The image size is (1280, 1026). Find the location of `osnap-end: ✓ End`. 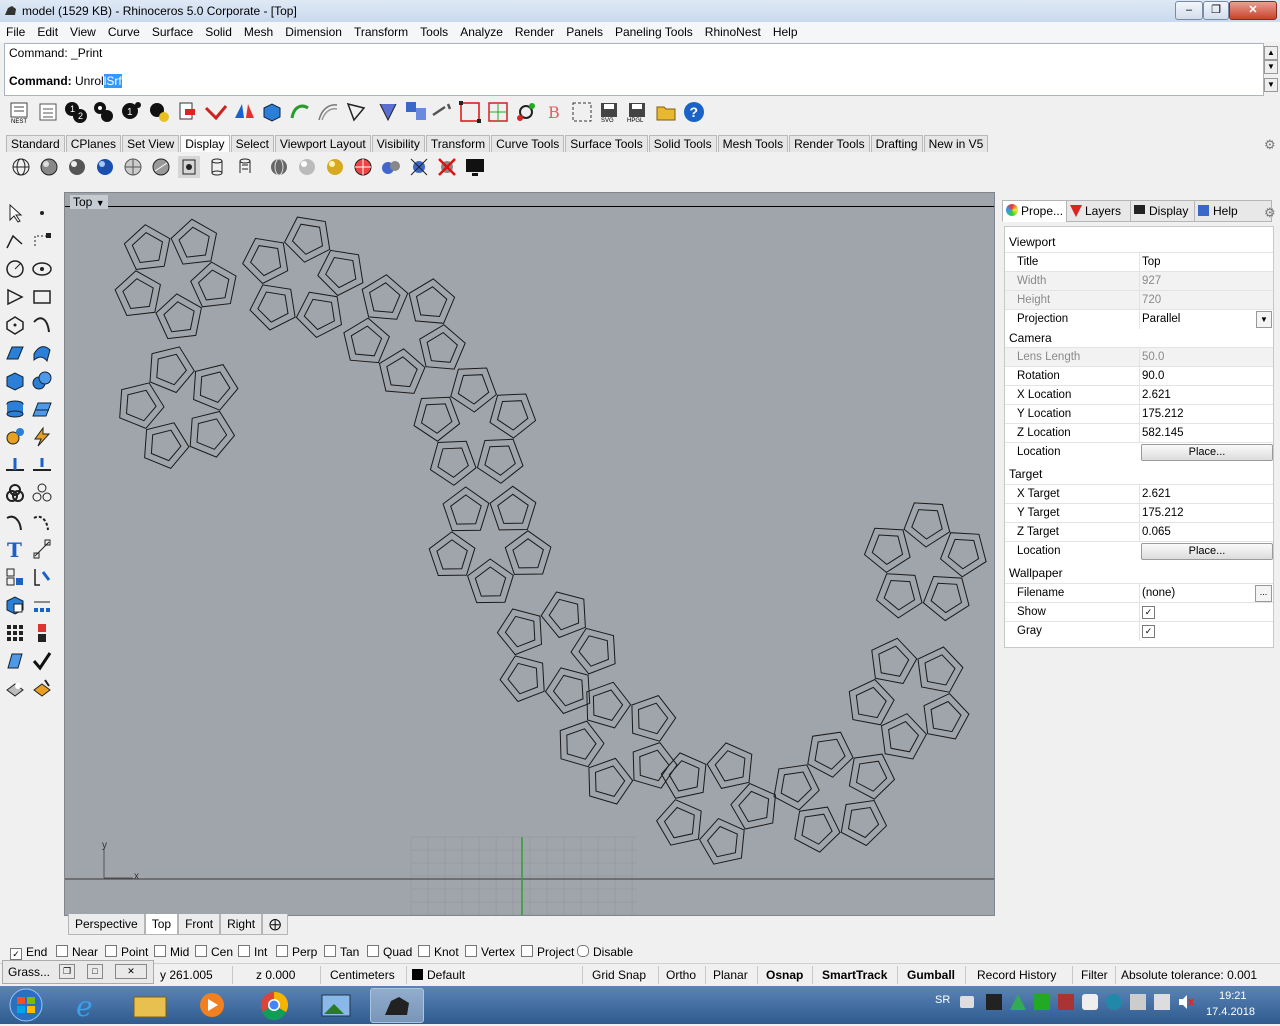

osnap-end: ✓ End is located at coordinates (28, 952).